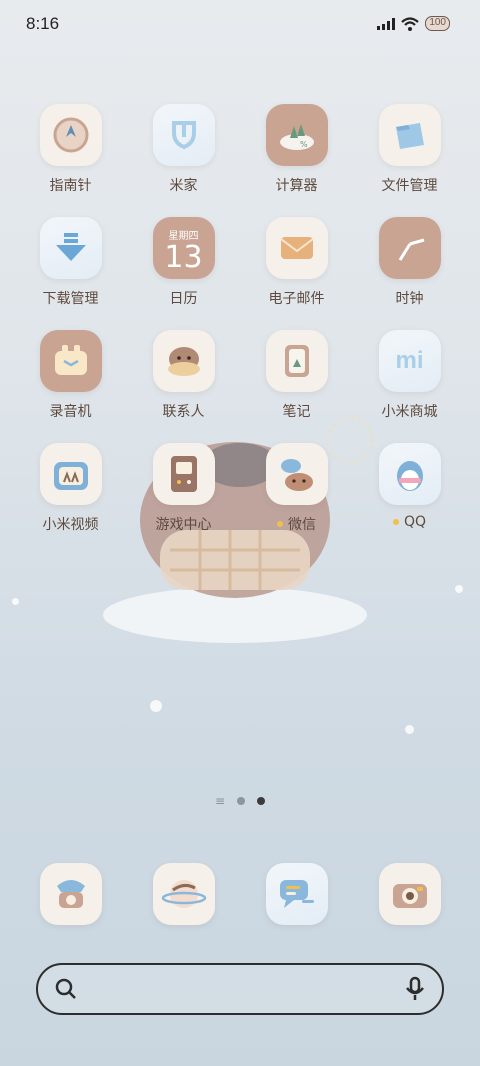  What do you see at coordinates (409, 474) in the screenshot?
I see `qq-icon` at bounding box center [409, 474].